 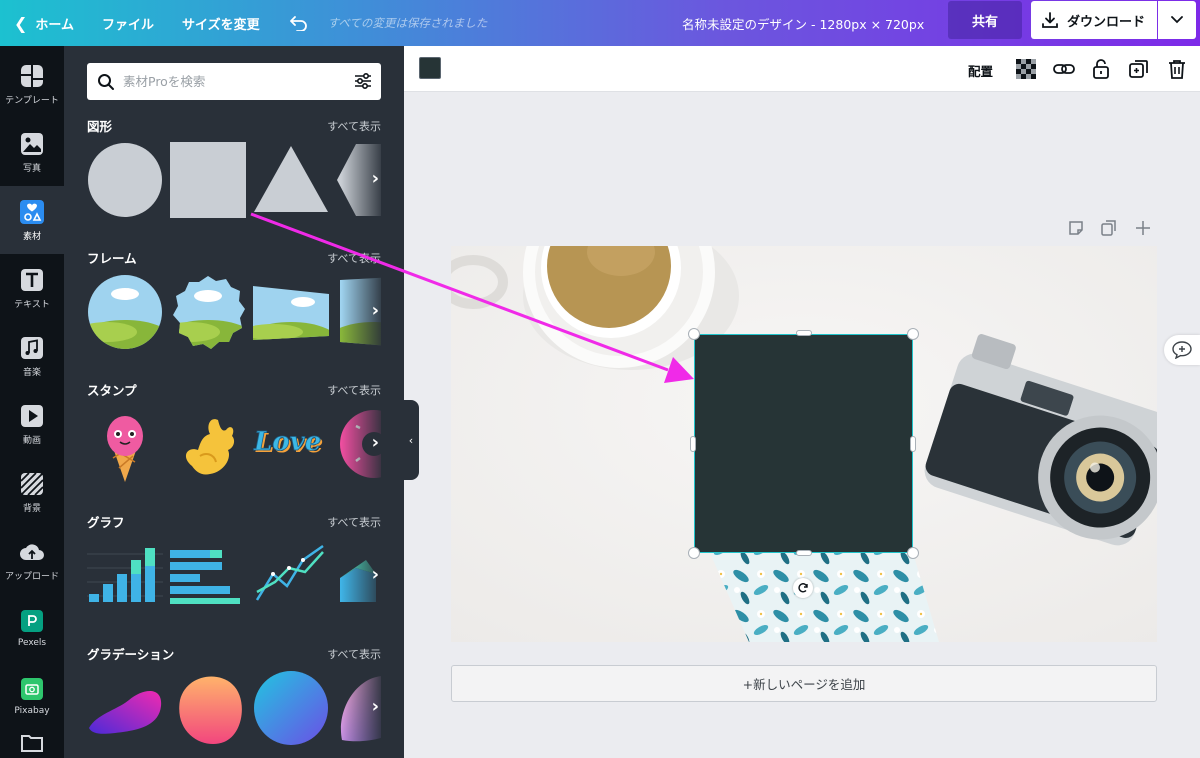 What do you see at coordinates (1101, 69) in the screenshot?
I see `lock-icon` at bounding box center [1101, 69].